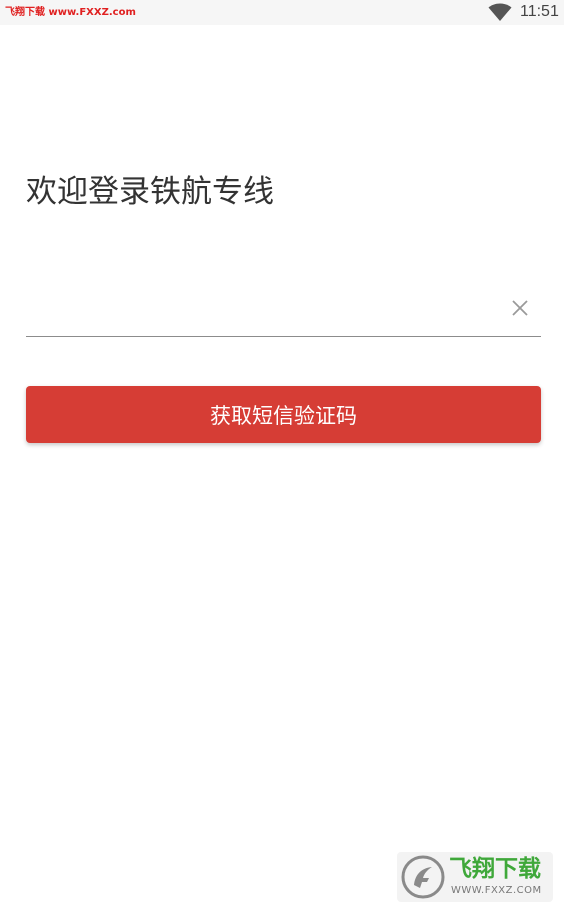 The height and width of the screenshot is (911, 564). Describe the element at coordinates (539, 11) in the screenshot. I see `status-clock: 11:51` at that location.